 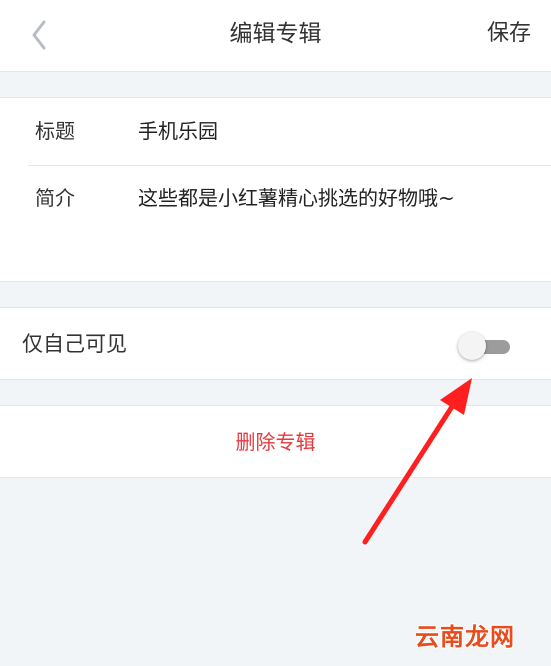 What do you see at coordinates (74, 344) in the screenshot?
I see `privacy-label: 仅自己可见` at bounding box center [74, 344].